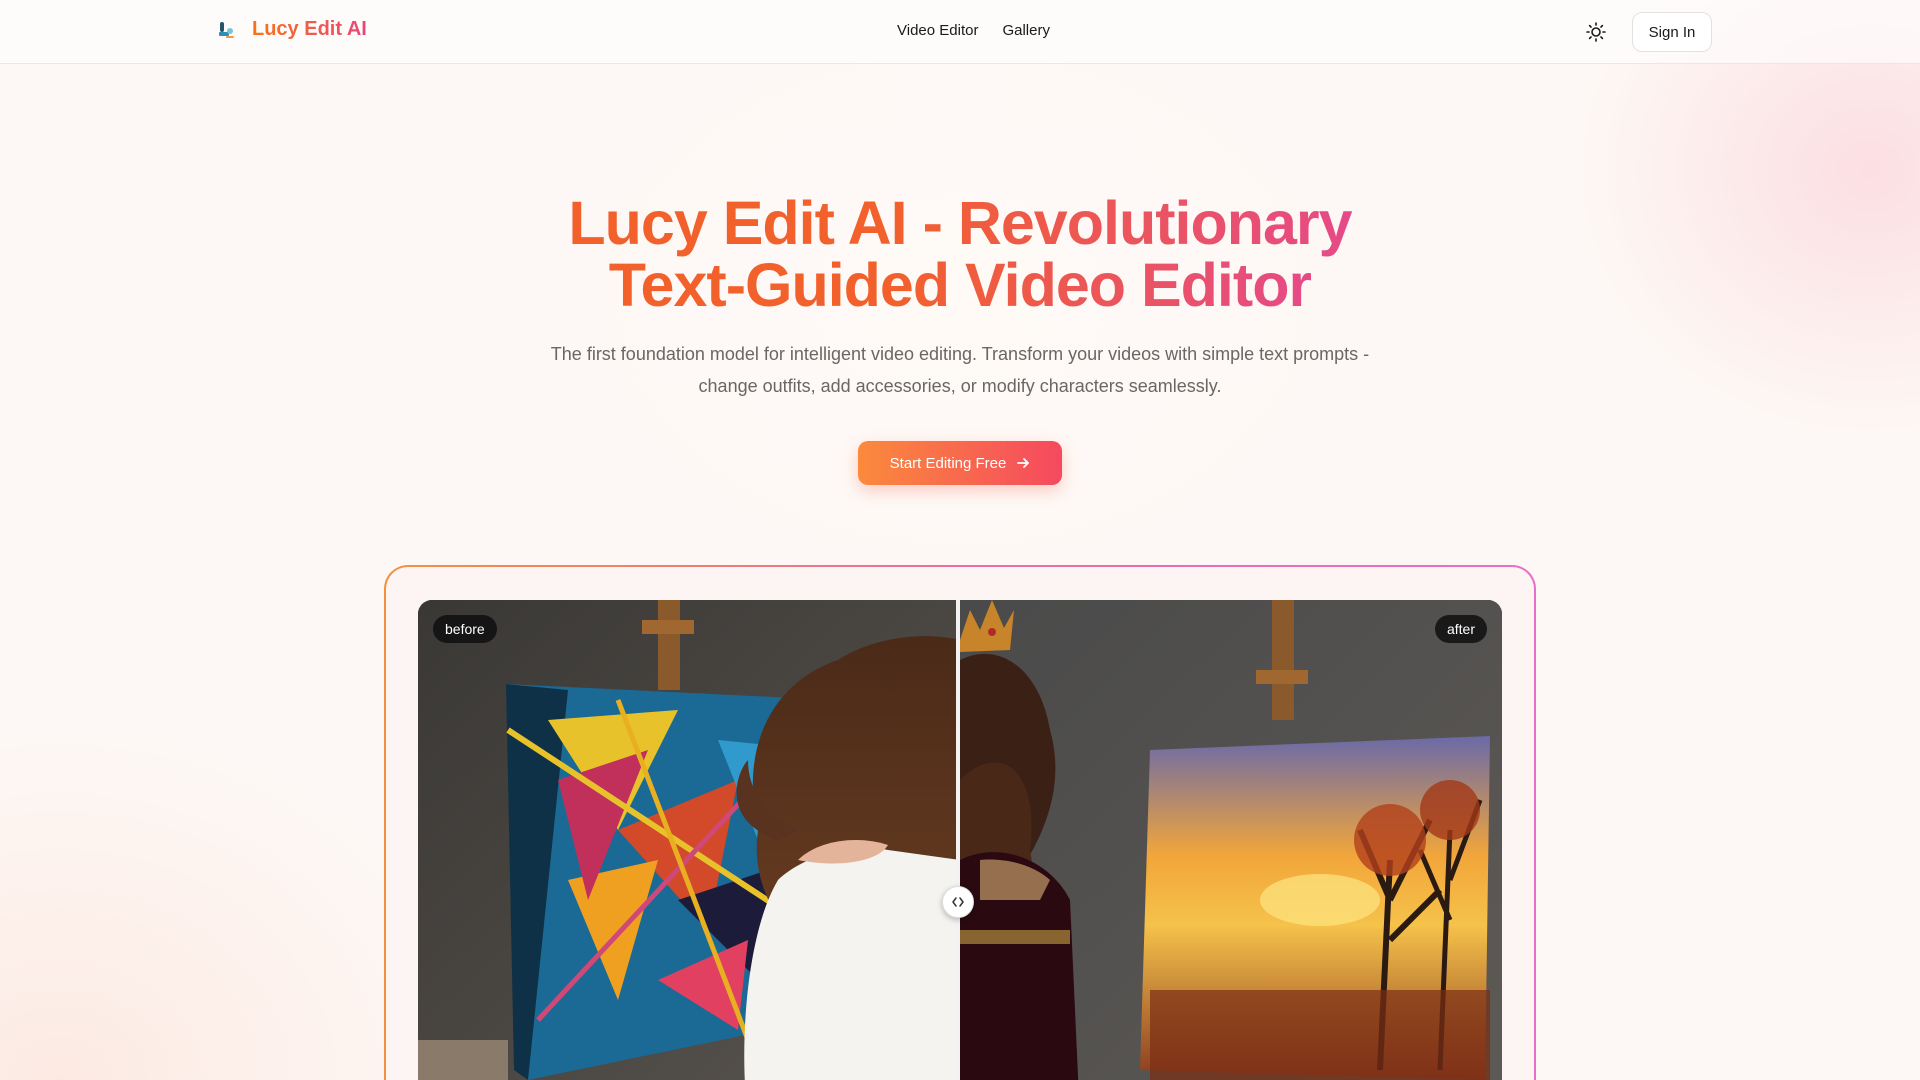 The width and height of the screenshot is (1920, 1080). I want to click on nav-gallery: Gallery, so click(1026, 30).